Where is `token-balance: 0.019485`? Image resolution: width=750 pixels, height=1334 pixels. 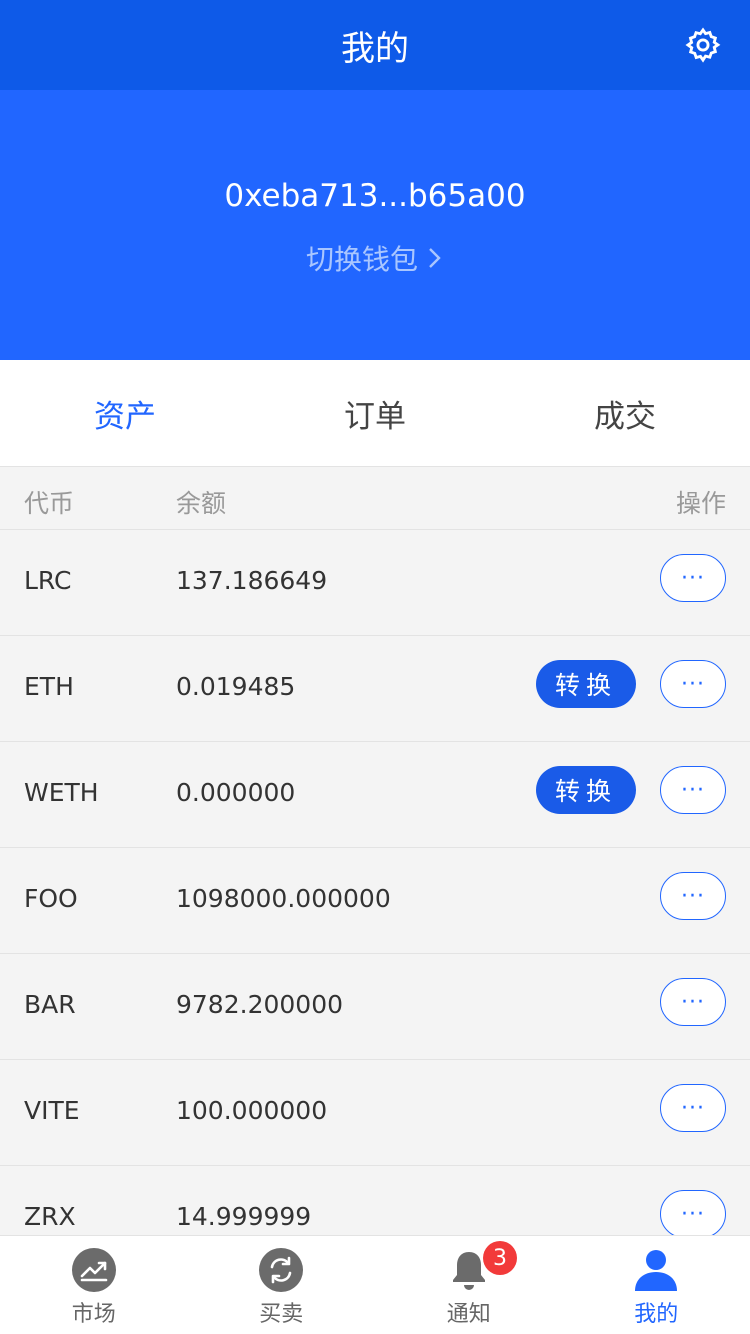 token-balance: 0.019485 is located at coordinates (236, 686).